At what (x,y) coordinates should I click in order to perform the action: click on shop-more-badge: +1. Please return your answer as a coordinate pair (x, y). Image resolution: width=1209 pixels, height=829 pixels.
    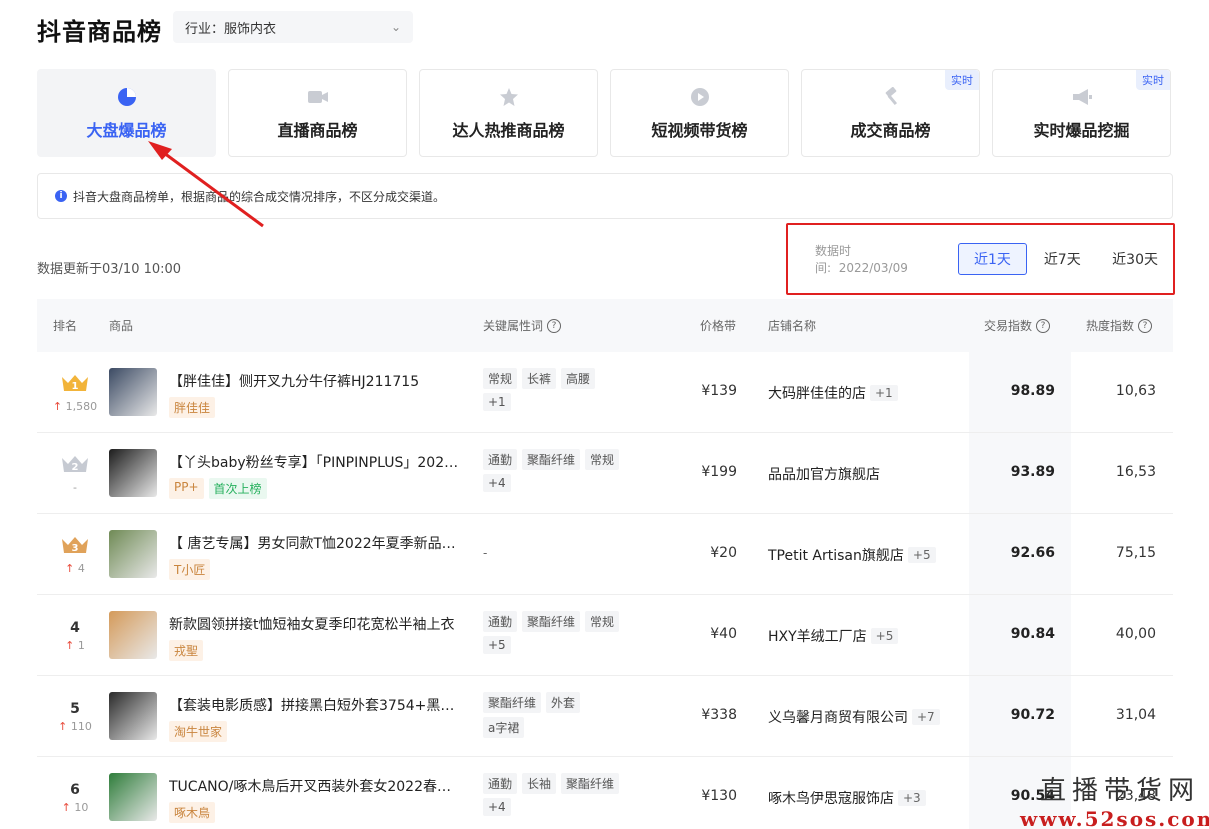
    Looking at the image, I should click on (884, 393).